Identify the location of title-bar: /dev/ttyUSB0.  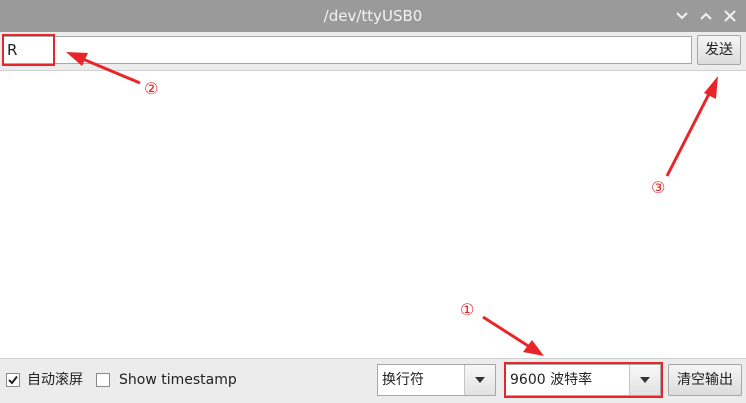
(373, 16).